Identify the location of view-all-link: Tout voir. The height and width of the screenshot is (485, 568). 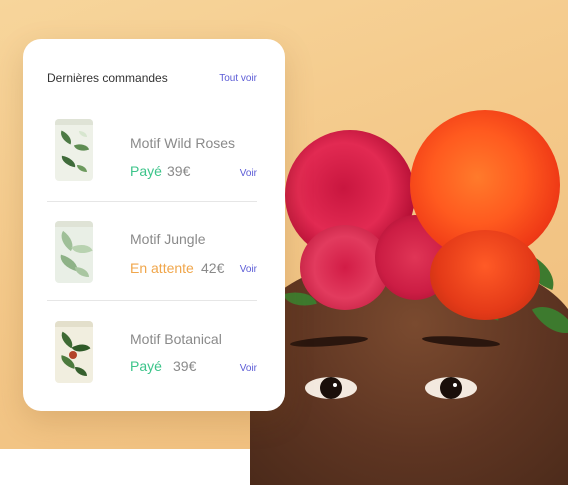
(238, 78).